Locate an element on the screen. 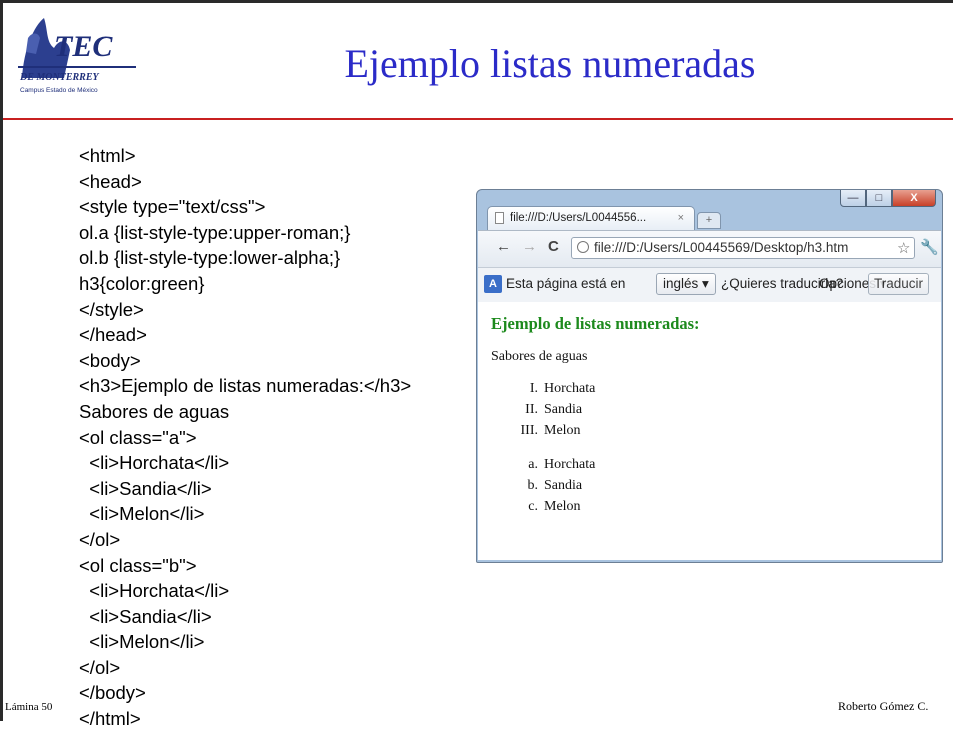  logo-text: TEC is located at coordinates (83, 46).